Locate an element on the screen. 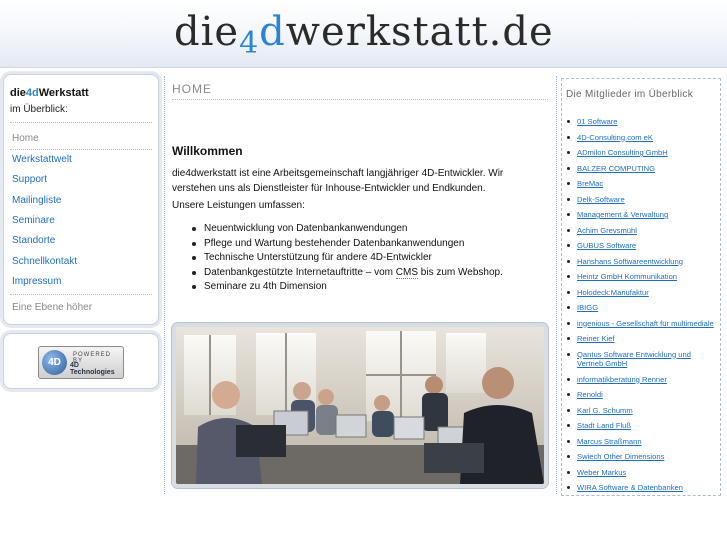 The height and width of the screenshot is (545, 727). powered-by-4d-badge: 4D POWERED BY 4D Technologies is located at coordinates (81, 362).